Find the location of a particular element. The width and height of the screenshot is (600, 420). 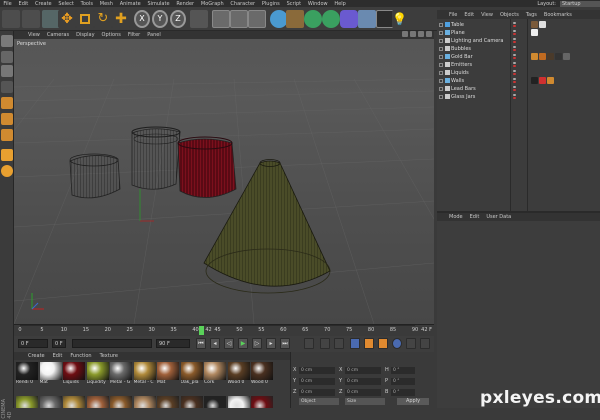

object-name: Lighting and Camera is located at coordinates (477, 41).